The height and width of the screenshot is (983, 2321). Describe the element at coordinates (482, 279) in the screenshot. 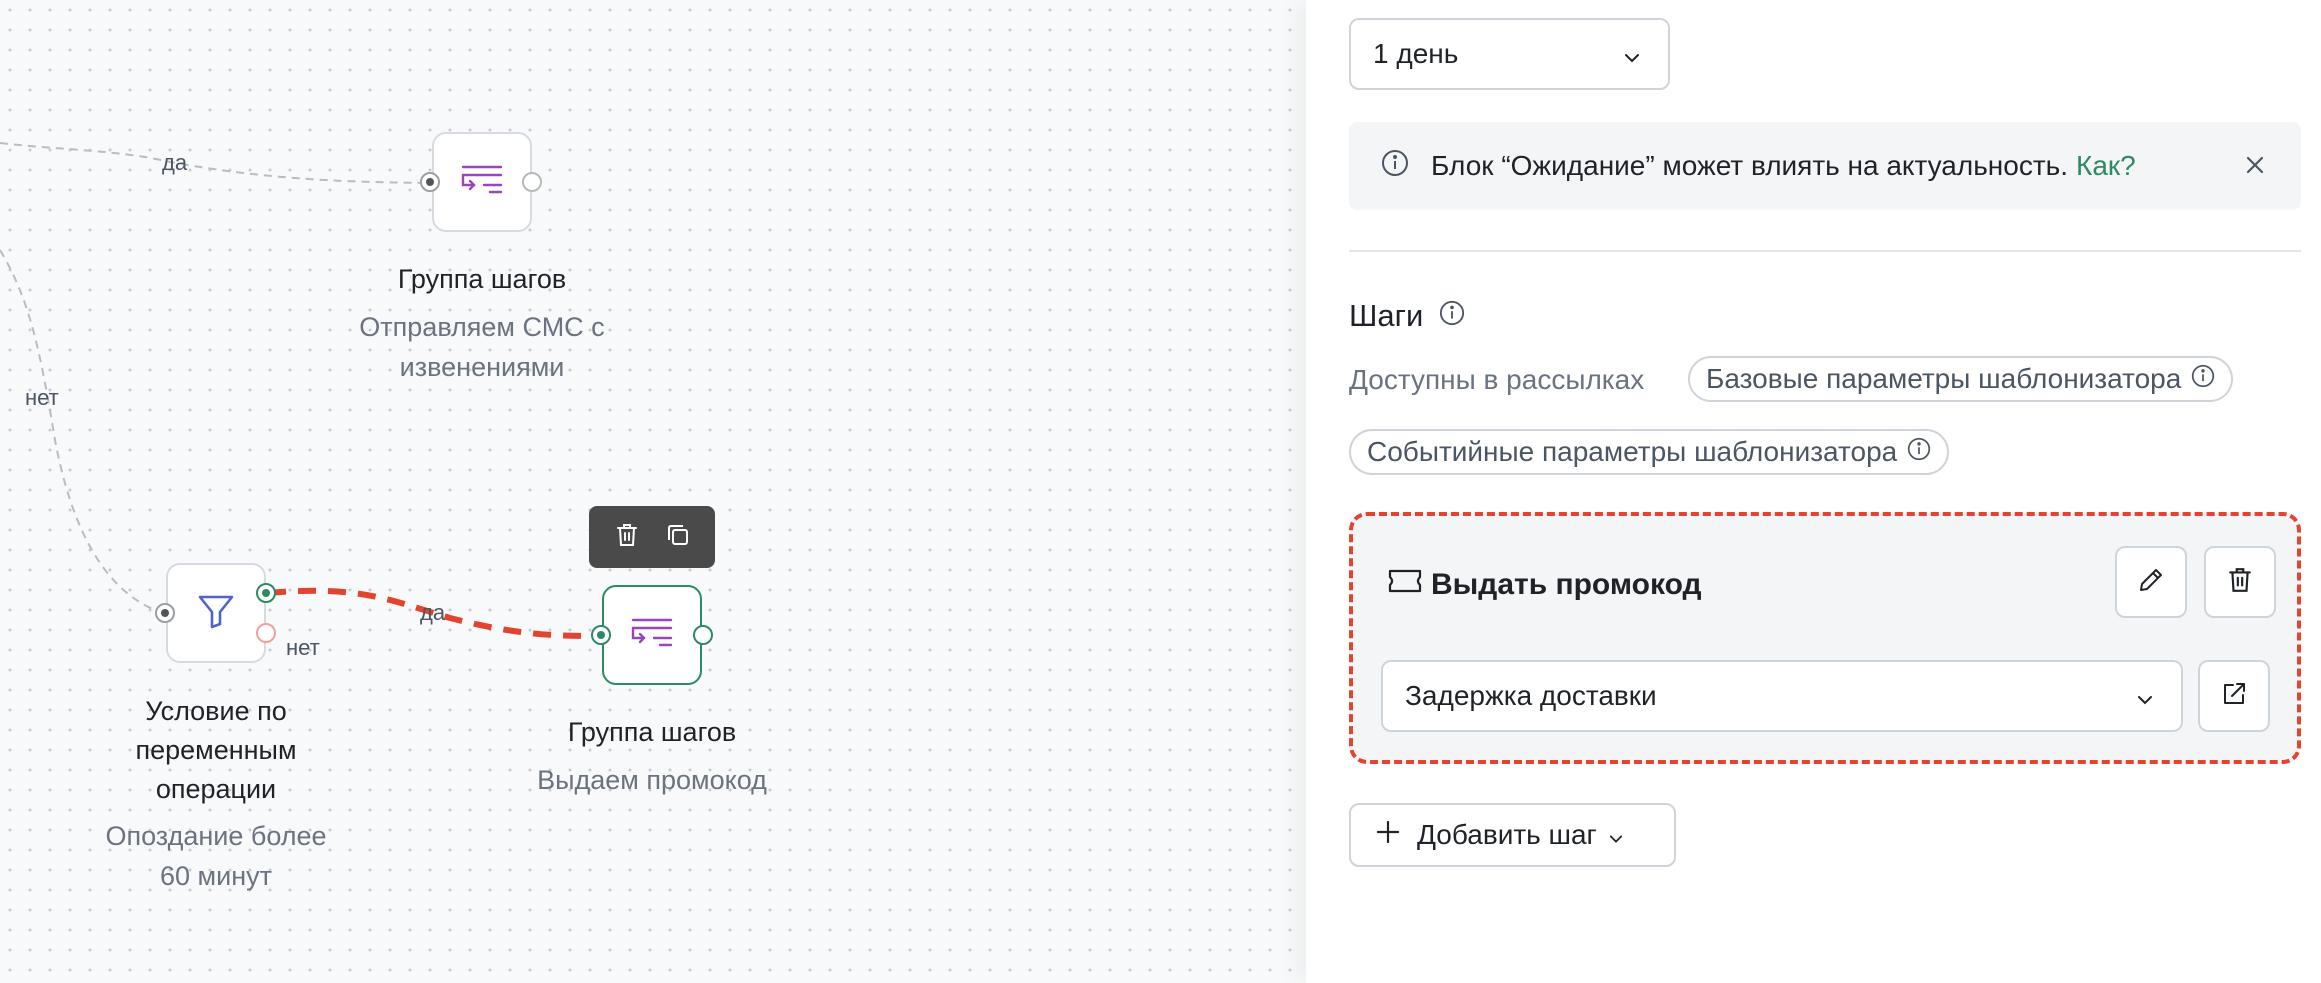

I see `node-group-sms-title: Группа шагов` at that location.